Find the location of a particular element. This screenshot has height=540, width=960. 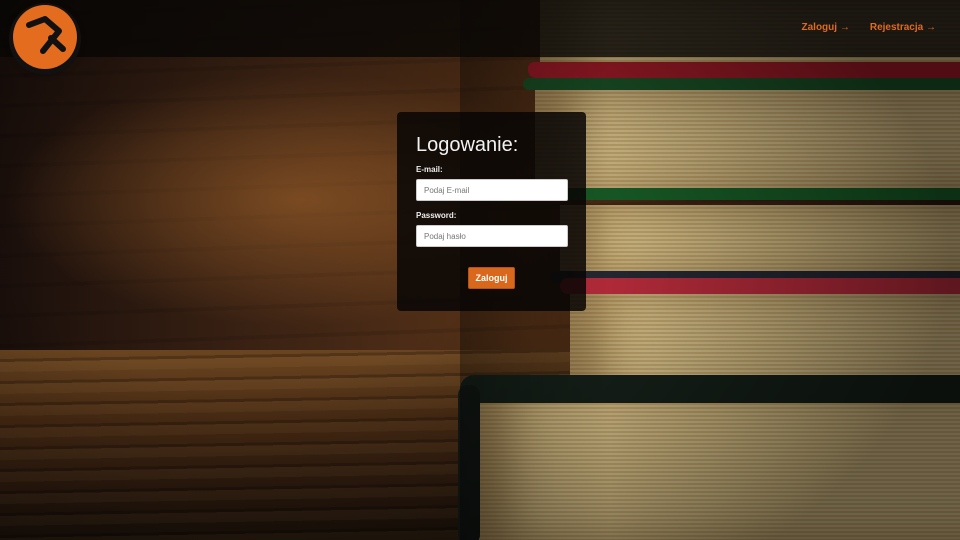

login-title: Logowanie: is located at coordinates (467, 145).